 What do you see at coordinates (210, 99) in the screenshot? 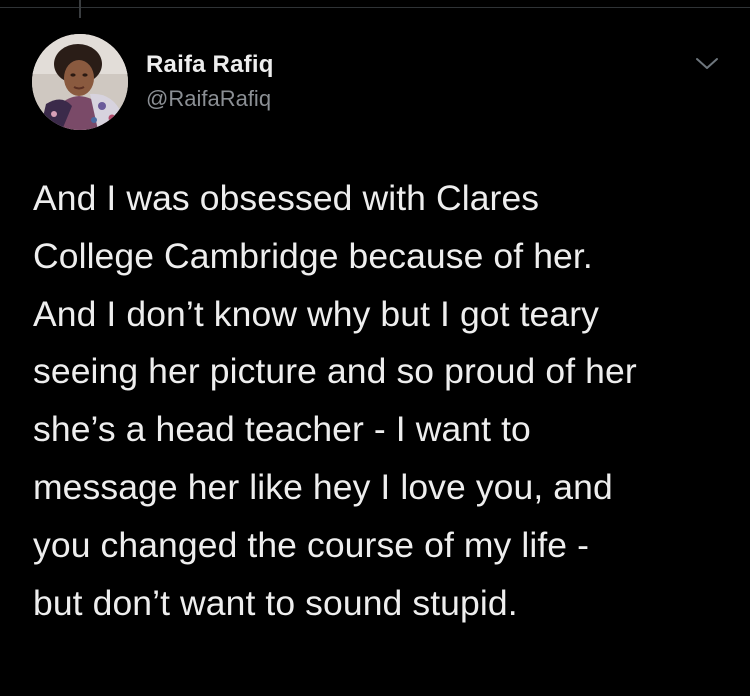
I see `user-handle: @RaifaRafiq` at bounding box center [210, 99].